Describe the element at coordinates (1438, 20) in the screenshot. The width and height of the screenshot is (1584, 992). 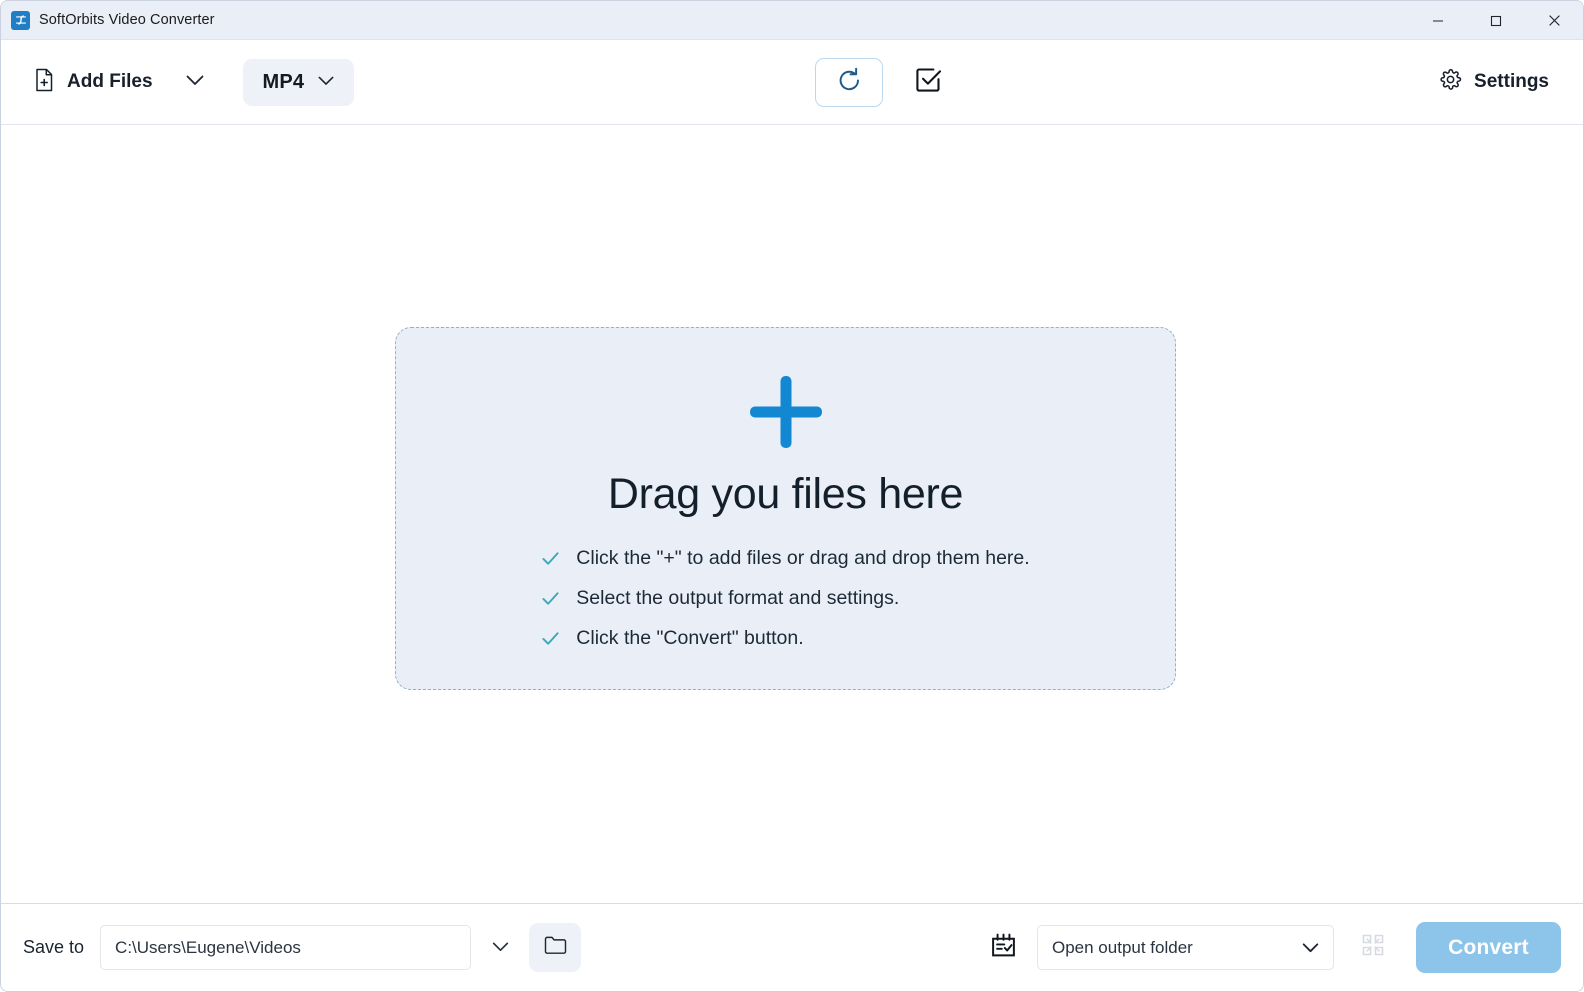
I see `minimize-button` at that location.